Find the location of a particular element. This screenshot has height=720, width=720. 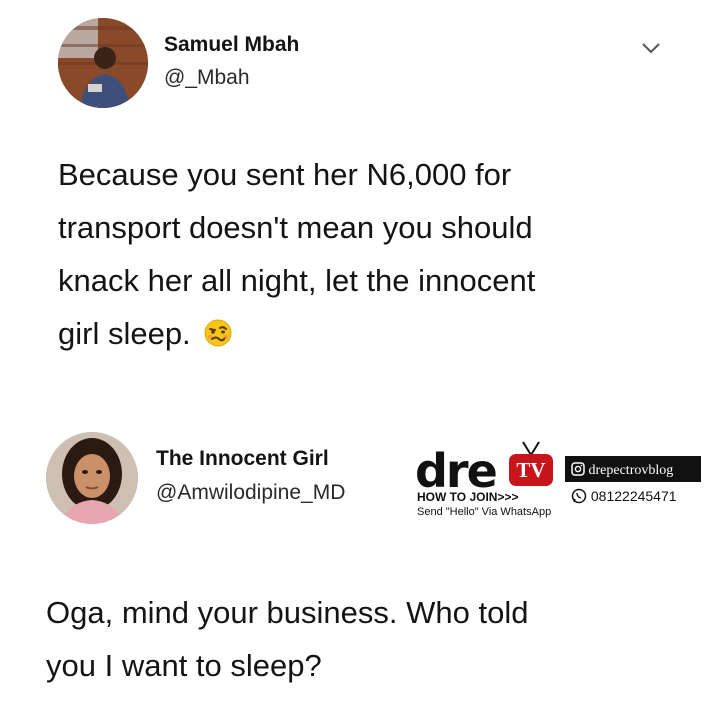

watermark-send-hello: Send "Hello" Via WhatsApp is located at coordinates (484, 512).